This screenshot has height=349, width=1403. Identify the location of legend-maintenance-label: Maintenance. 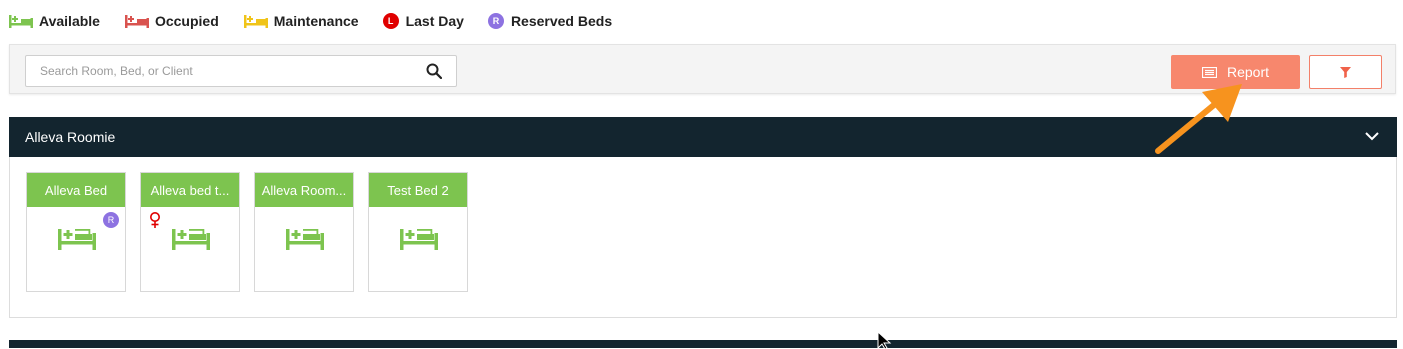
(316, 21).